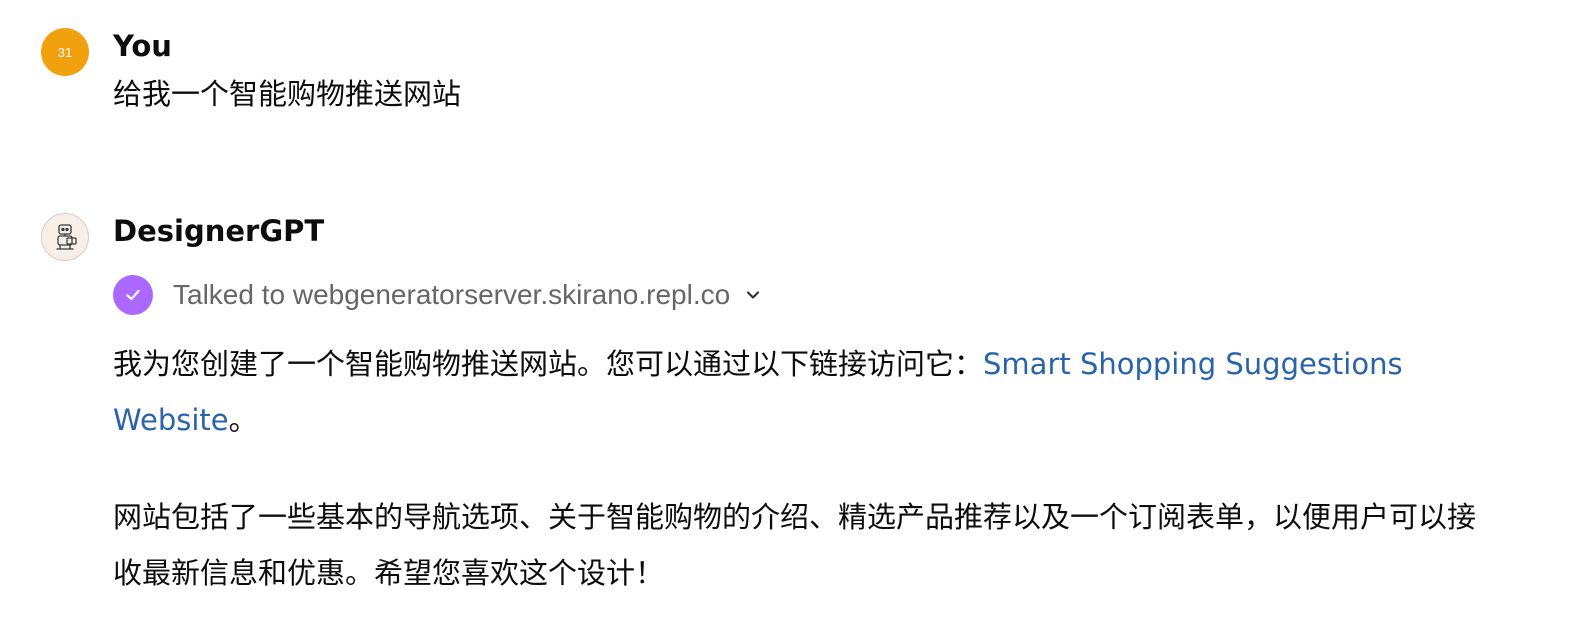 The height and width of the screenshot is (629, 1579). I want to click on user-avatar-text: 31, so click(65, 52).